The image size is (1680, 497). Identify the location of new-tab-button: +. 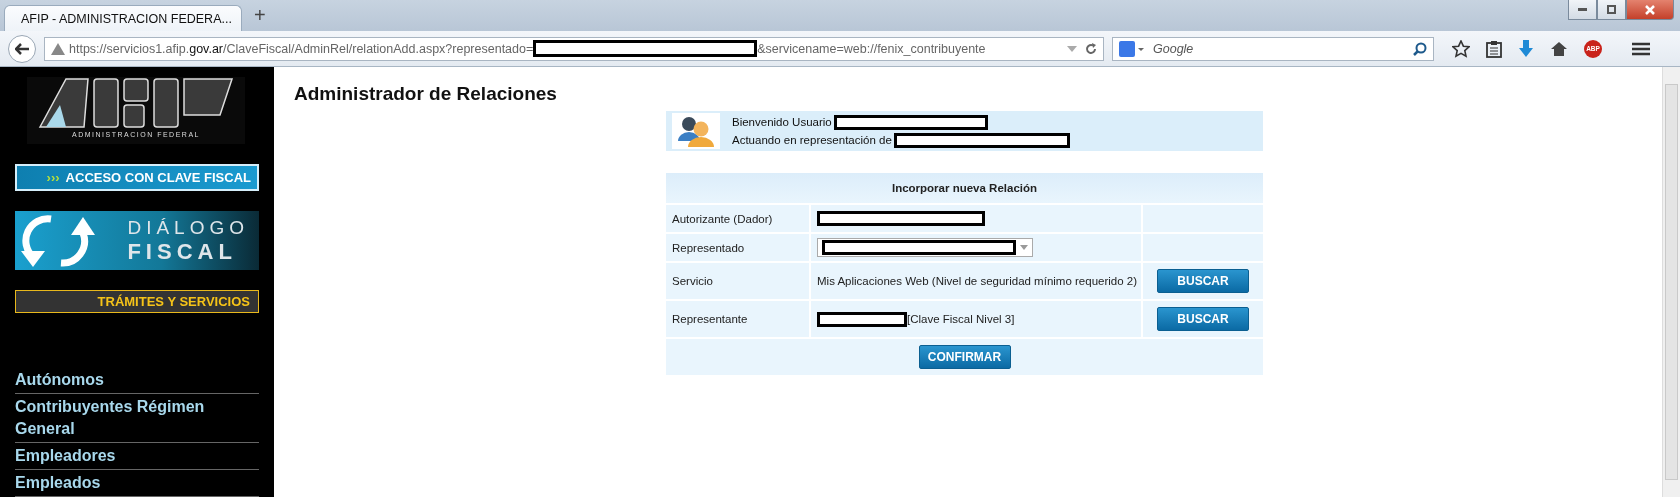
(260, 15).